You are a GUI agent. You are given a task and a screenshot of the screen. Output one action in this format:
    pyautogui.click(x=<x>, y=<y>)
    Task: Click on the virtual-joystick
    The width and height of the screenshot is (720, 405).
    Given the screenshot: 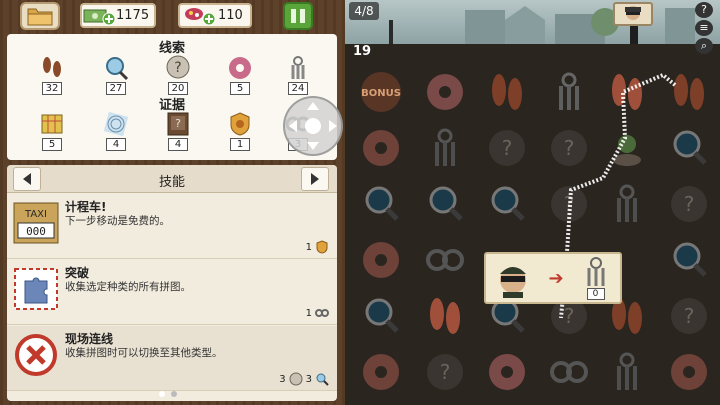 What is the action you would take?
    pyautogui.click(x=313, y=126)
    